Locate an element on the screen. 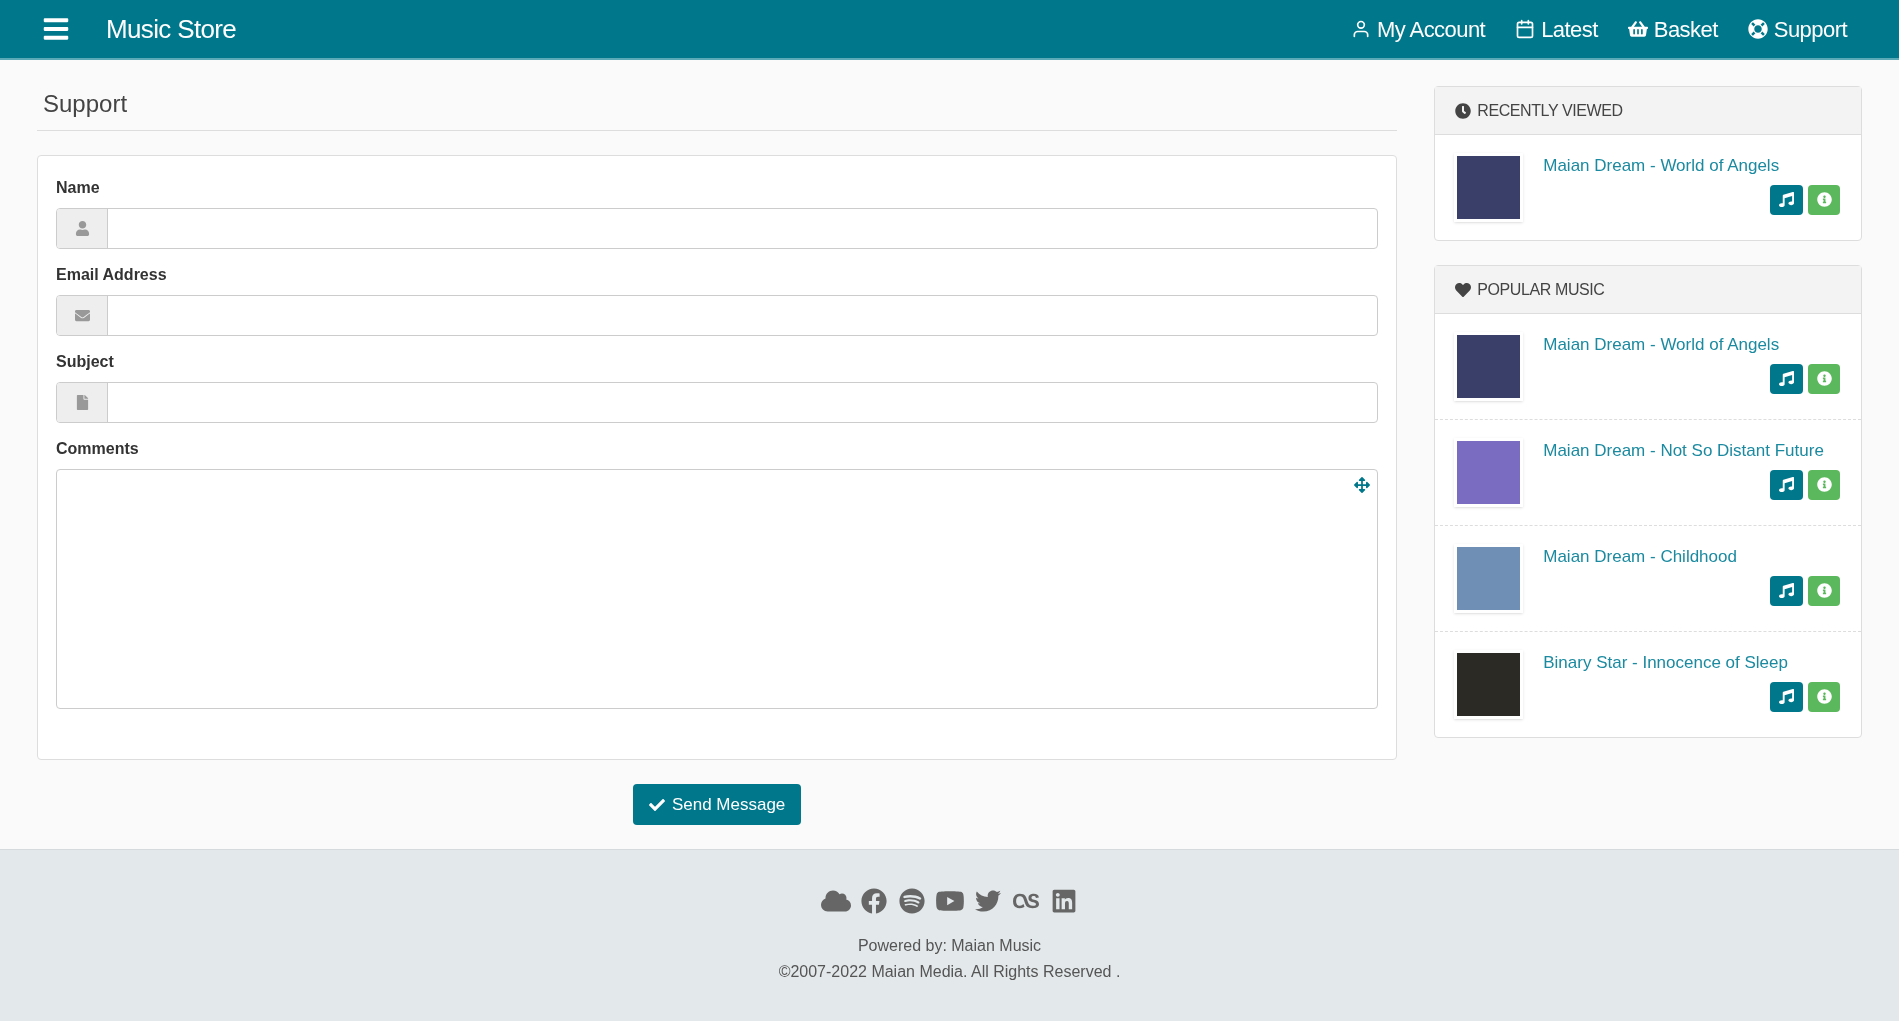  field-label: Comments is located at coordinates (98, 449).